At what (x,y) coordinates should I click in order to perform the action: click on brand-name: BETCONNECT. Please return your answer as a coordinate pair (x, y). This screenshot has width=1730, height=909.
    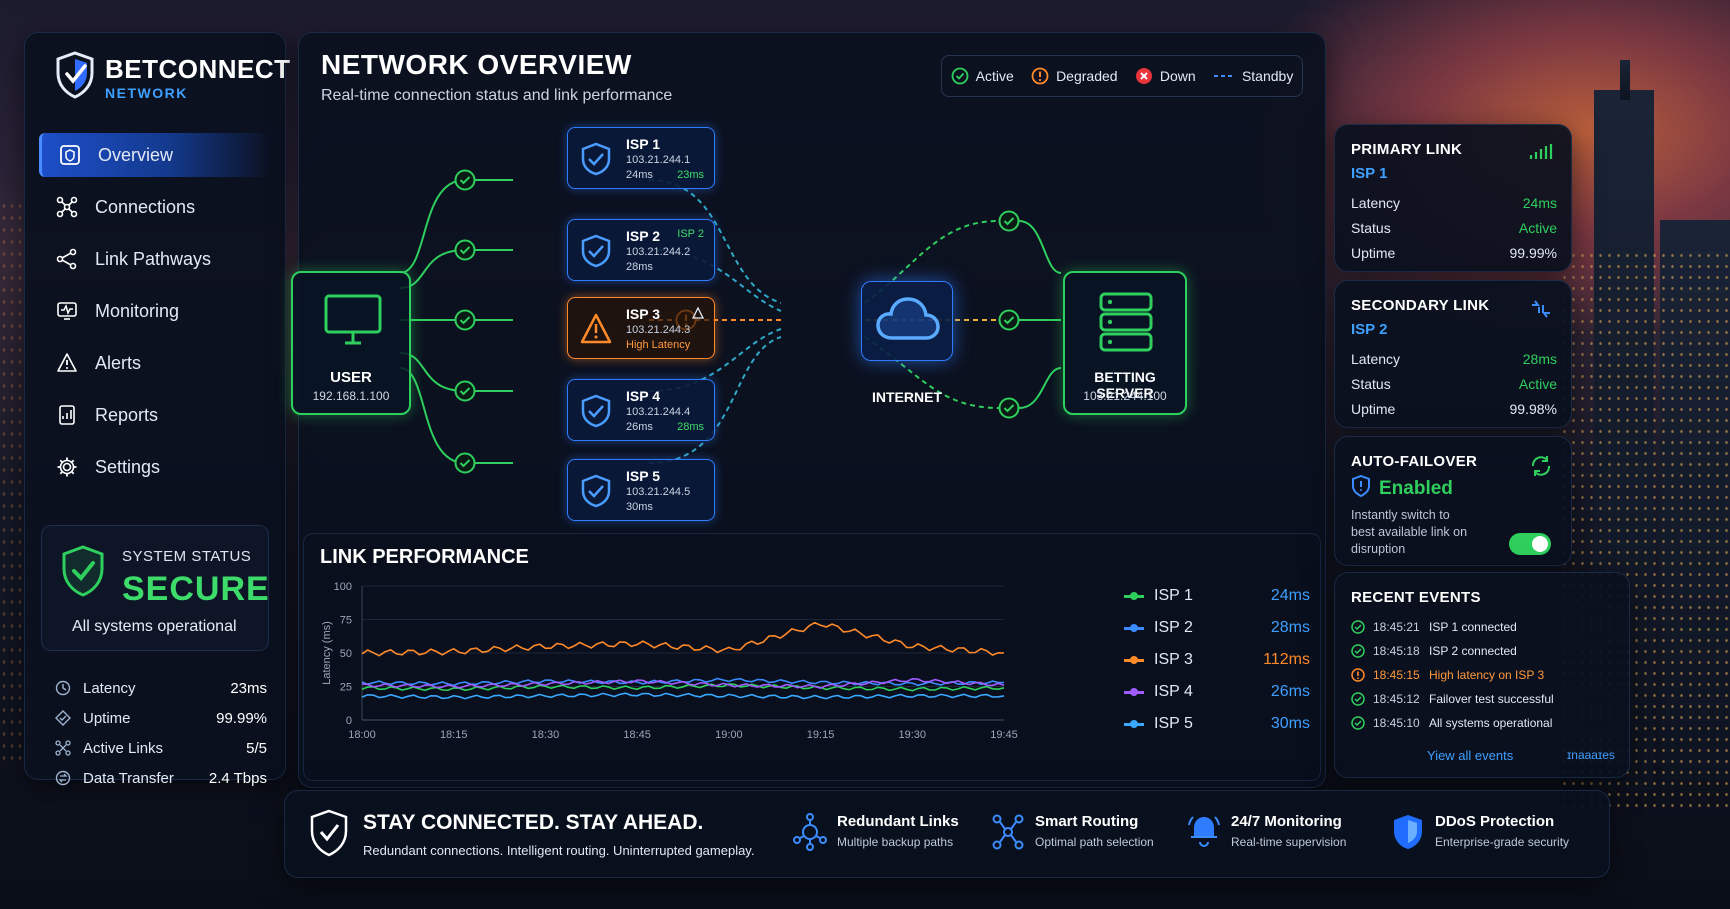
    Looking at the image, I should click on (198, 69).